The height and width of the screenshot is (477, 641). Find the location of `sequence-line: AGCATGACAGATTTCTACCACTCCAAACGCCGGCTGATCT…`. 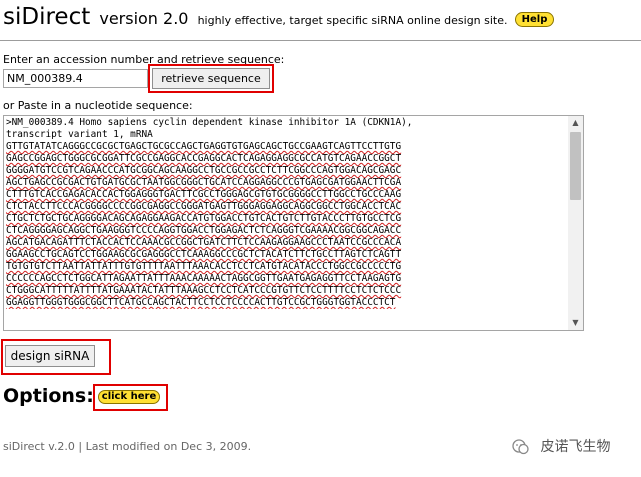

sequence-line: AGCATGACAGATTTCTACCACTCCAAACGCCGGCTGATCT… is located at coordinates (204, 242).